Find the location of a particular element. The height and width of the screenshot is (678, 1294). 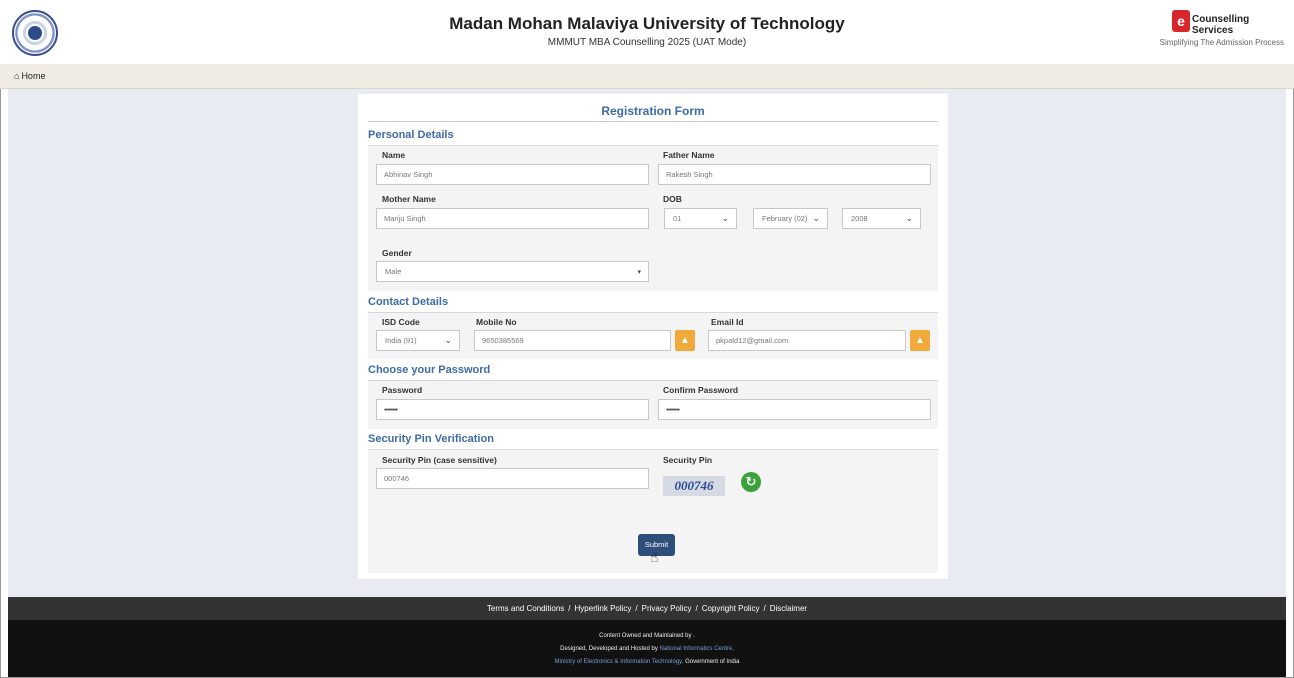

father-name-label: Father Name is located at coordinates (689, 155).